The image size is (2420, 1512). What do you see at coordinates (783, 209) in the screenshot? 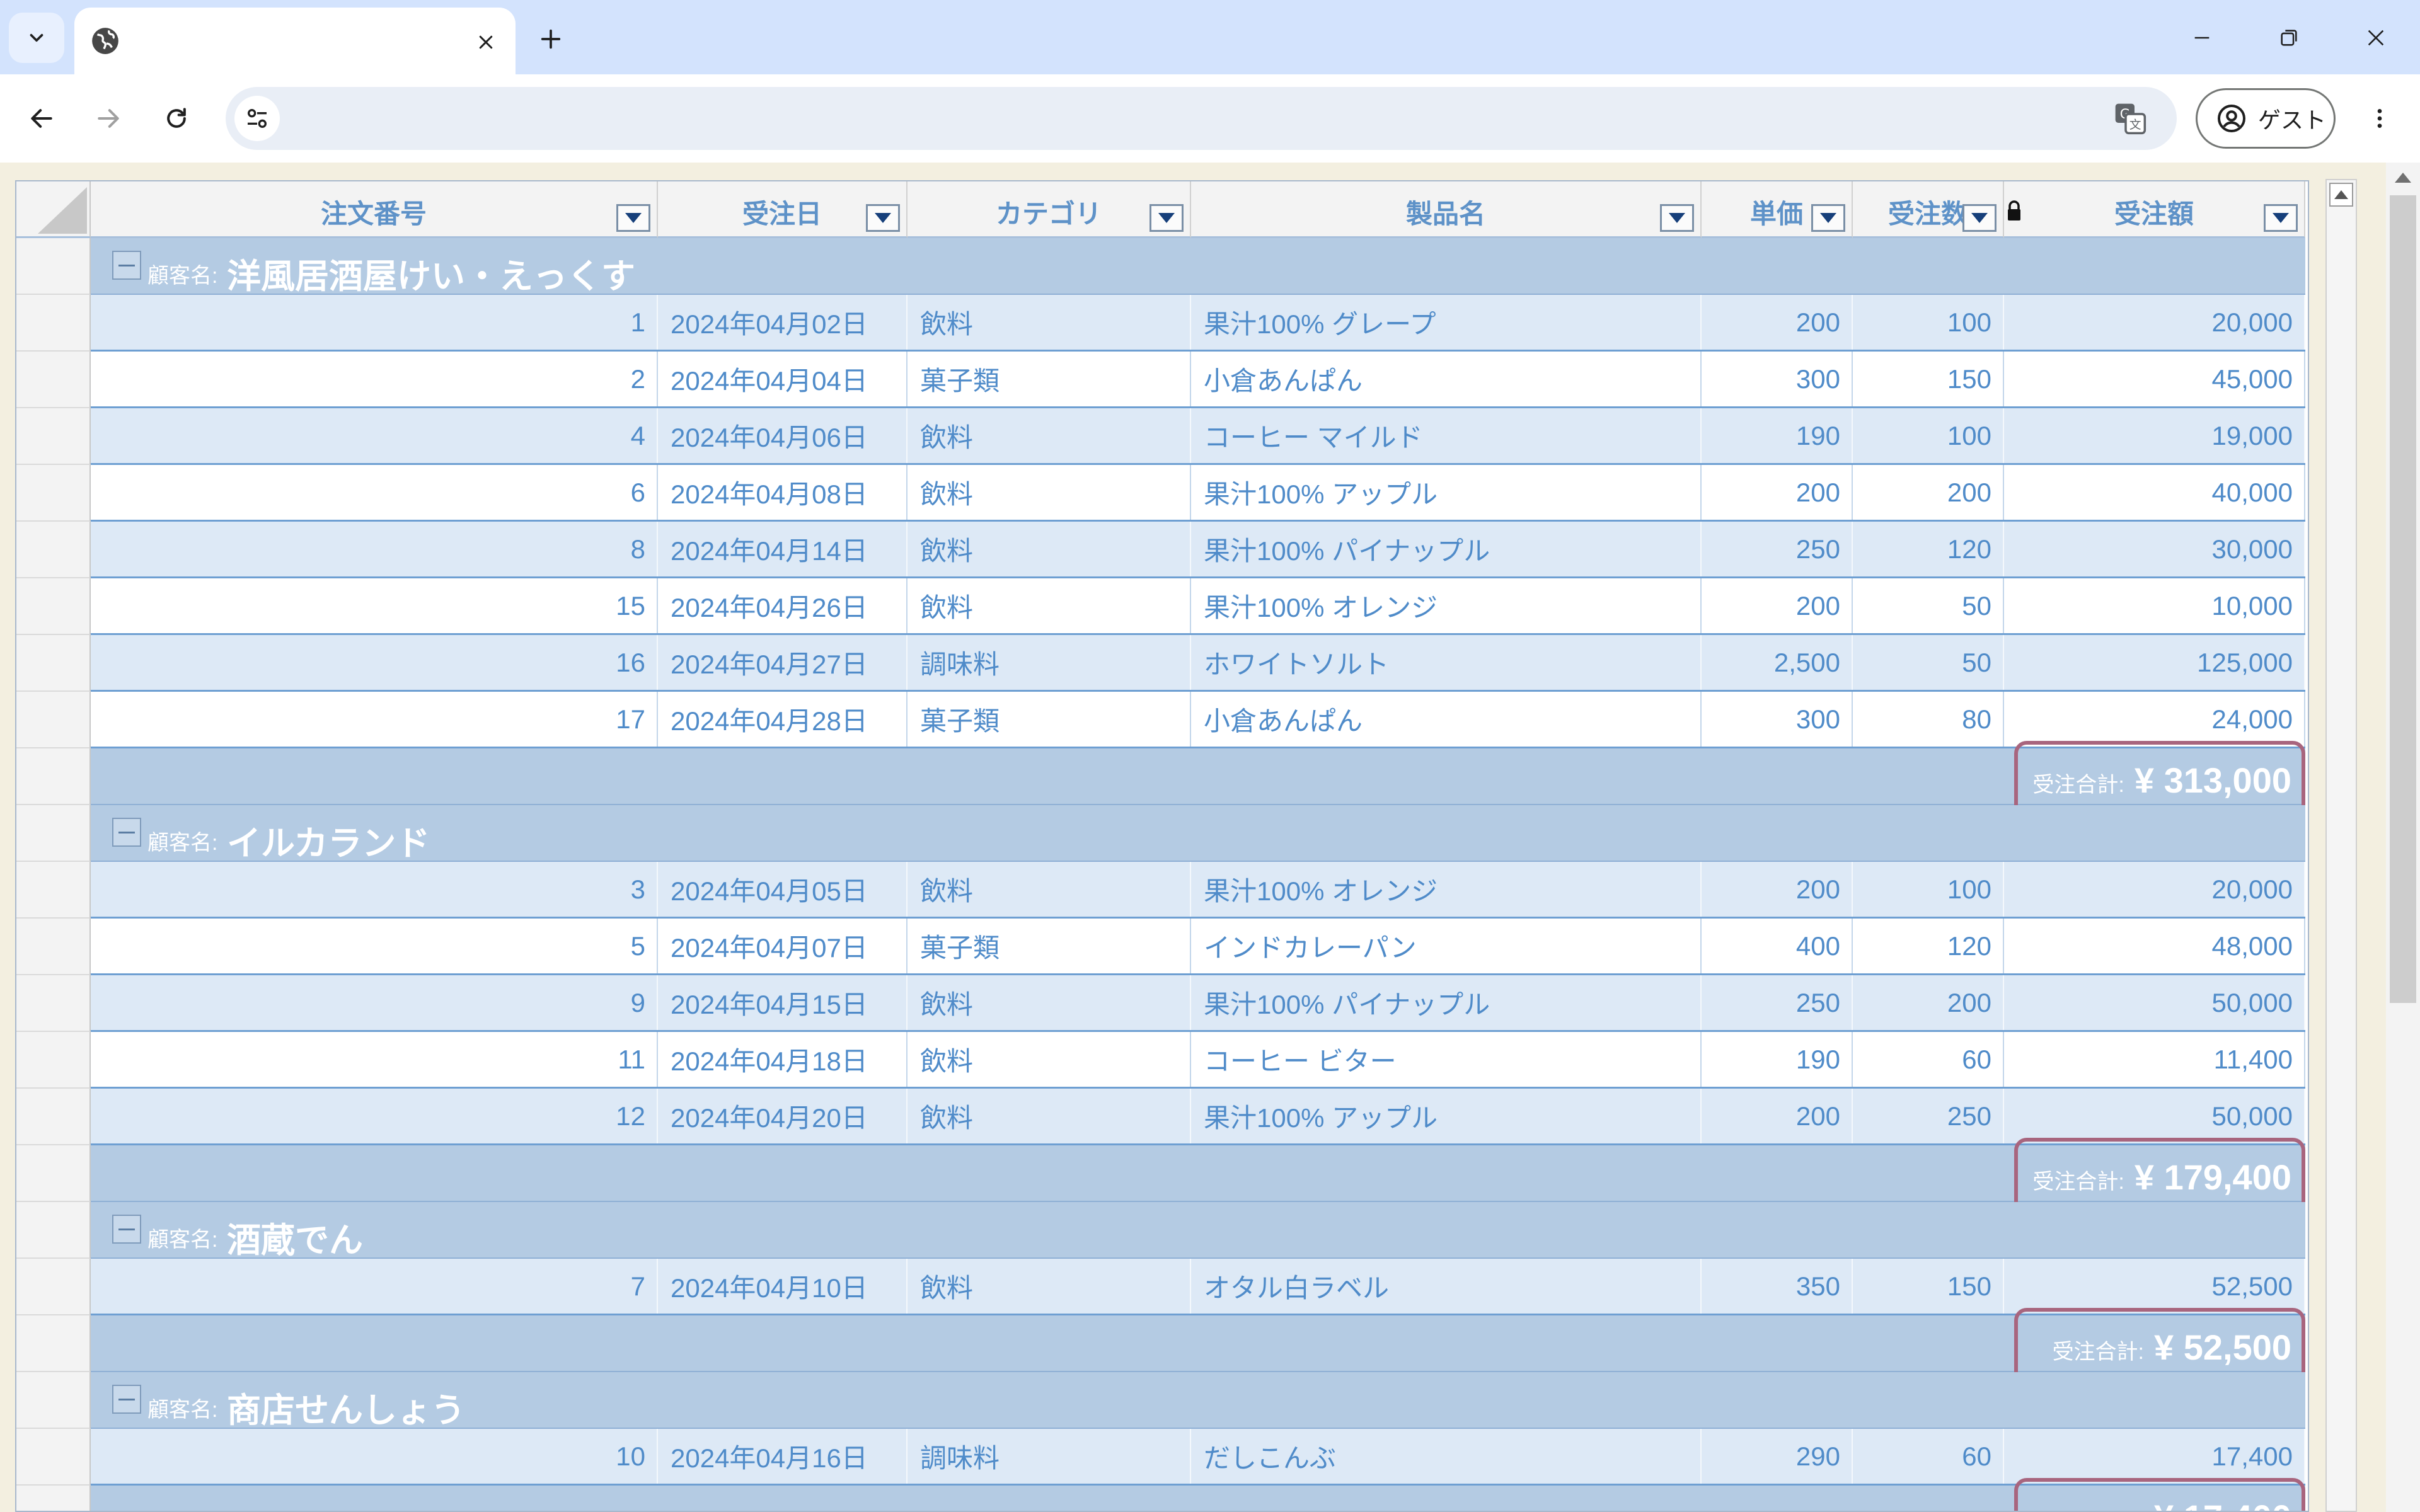
I see `column-header-date: 受注日` at bounding box center [783, 209].